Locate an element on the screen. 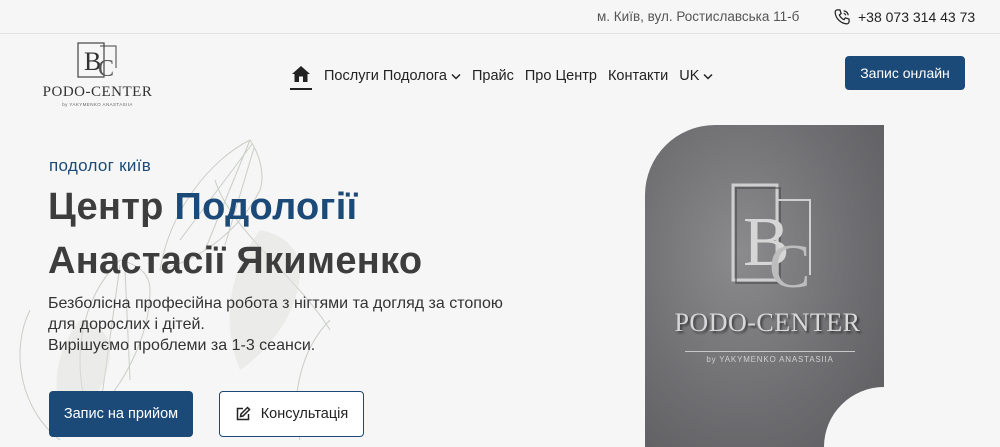 The image size is (1000, 447). book-appointment-button: Запис на прийом is located at coordinates (121, 414).